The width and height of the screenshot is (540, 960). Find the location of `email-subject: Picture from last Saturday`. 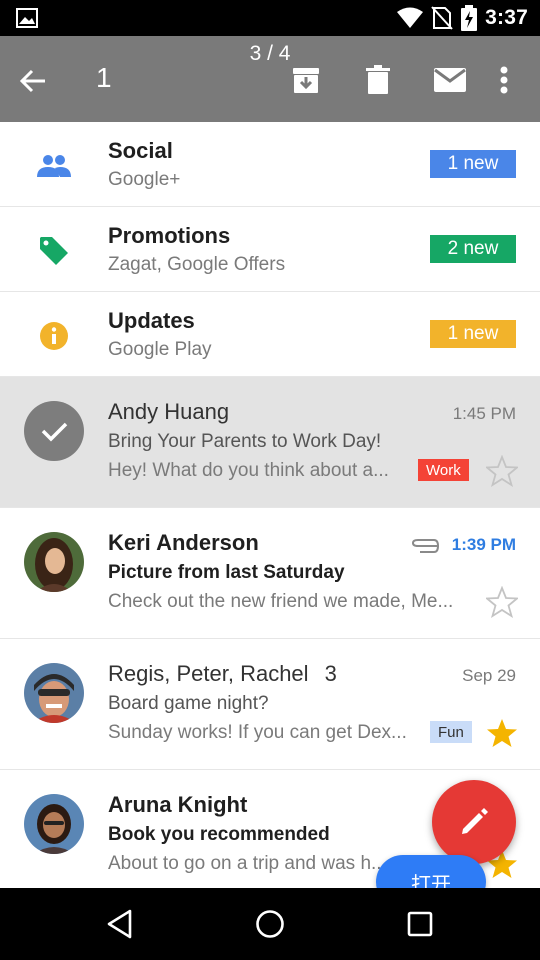

email-subject: Picture from last Saturday is located at coordinates (226, 572).